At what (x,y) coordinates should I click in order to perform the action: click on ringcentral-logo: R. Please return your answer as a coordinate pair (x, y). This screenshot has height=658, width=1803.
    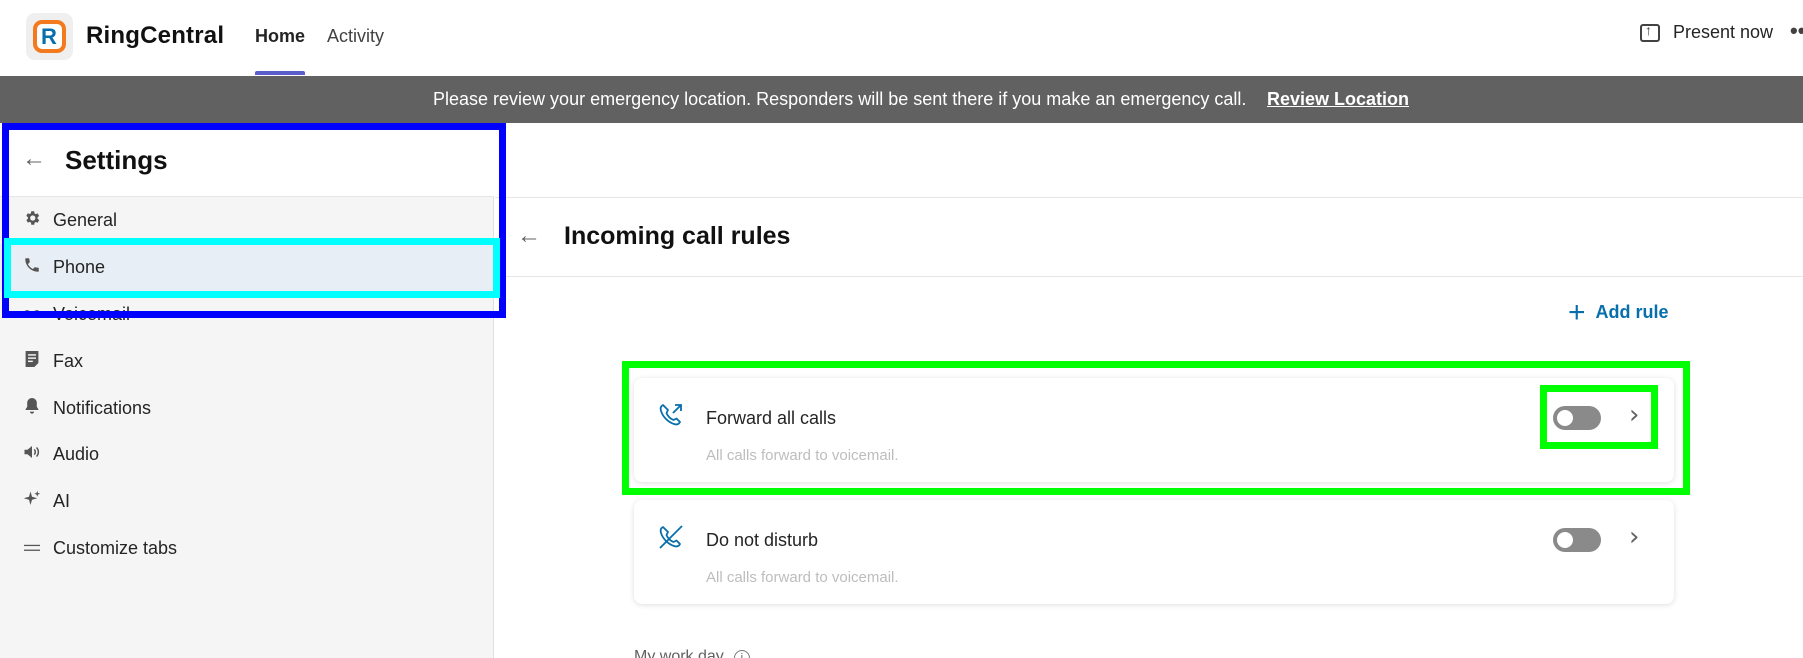
    Looking at the image, I should click on (49, 36).